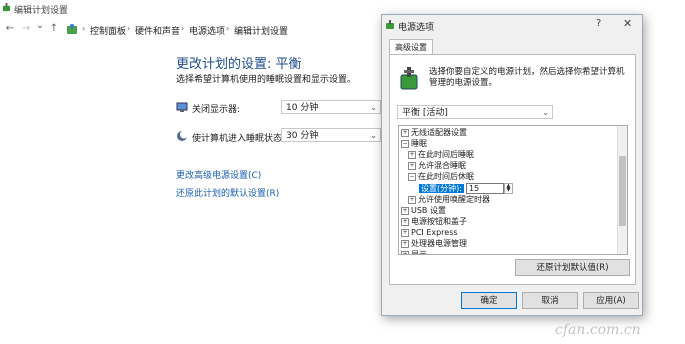 The image size is (685, 344). I want to click on tree-item-label: 允许使用唤醒定时器, so click(454, 199).